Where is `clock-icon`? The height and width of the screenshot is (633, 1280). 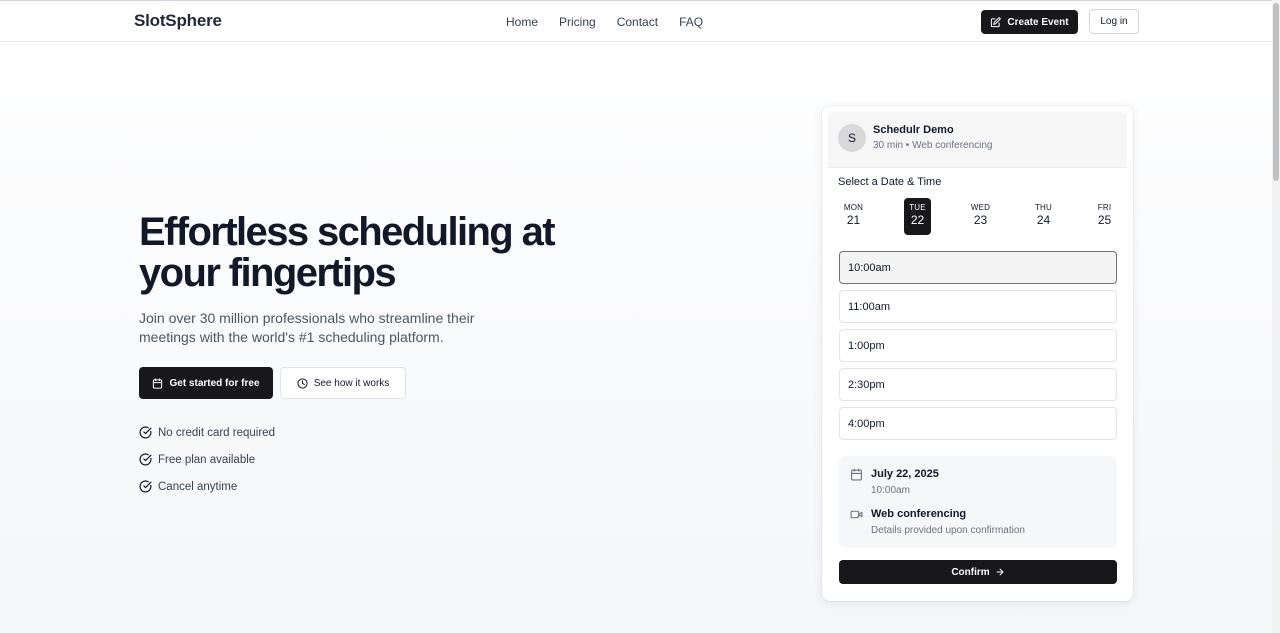
clock-icon is located at coordinates (302, 383).